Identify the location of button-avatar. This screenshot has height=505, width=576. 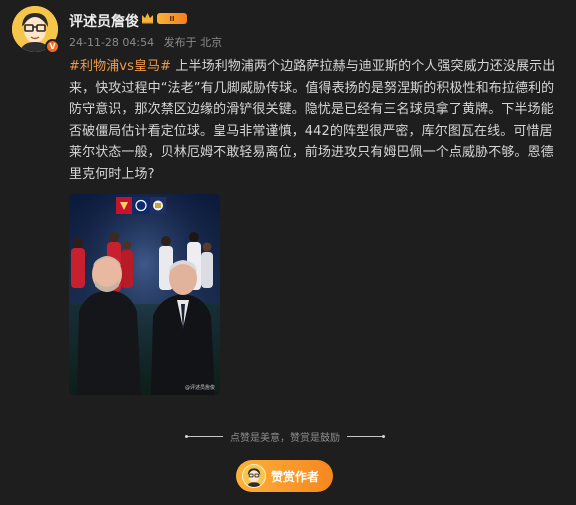
(254, 476).